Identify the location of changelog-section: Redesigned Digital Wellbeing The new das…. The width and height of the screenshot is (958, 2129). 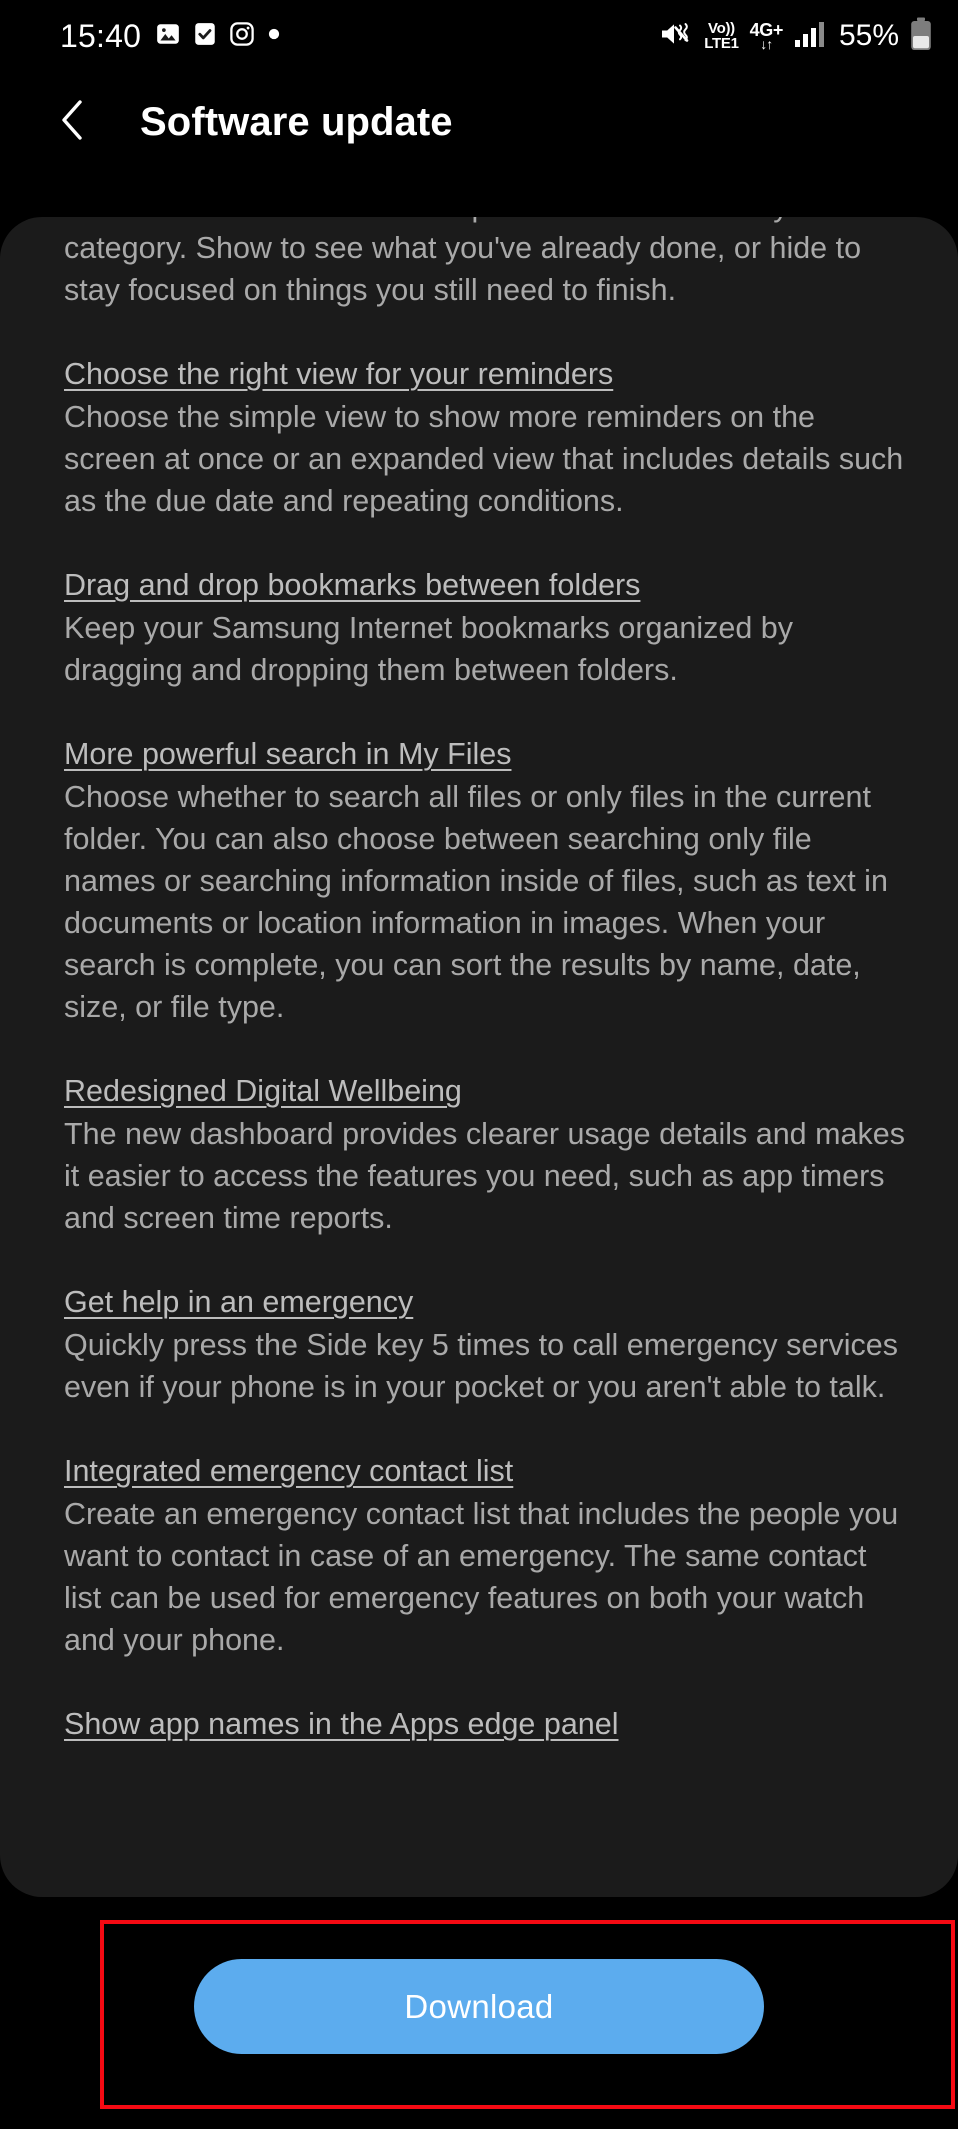
(485, 1154).